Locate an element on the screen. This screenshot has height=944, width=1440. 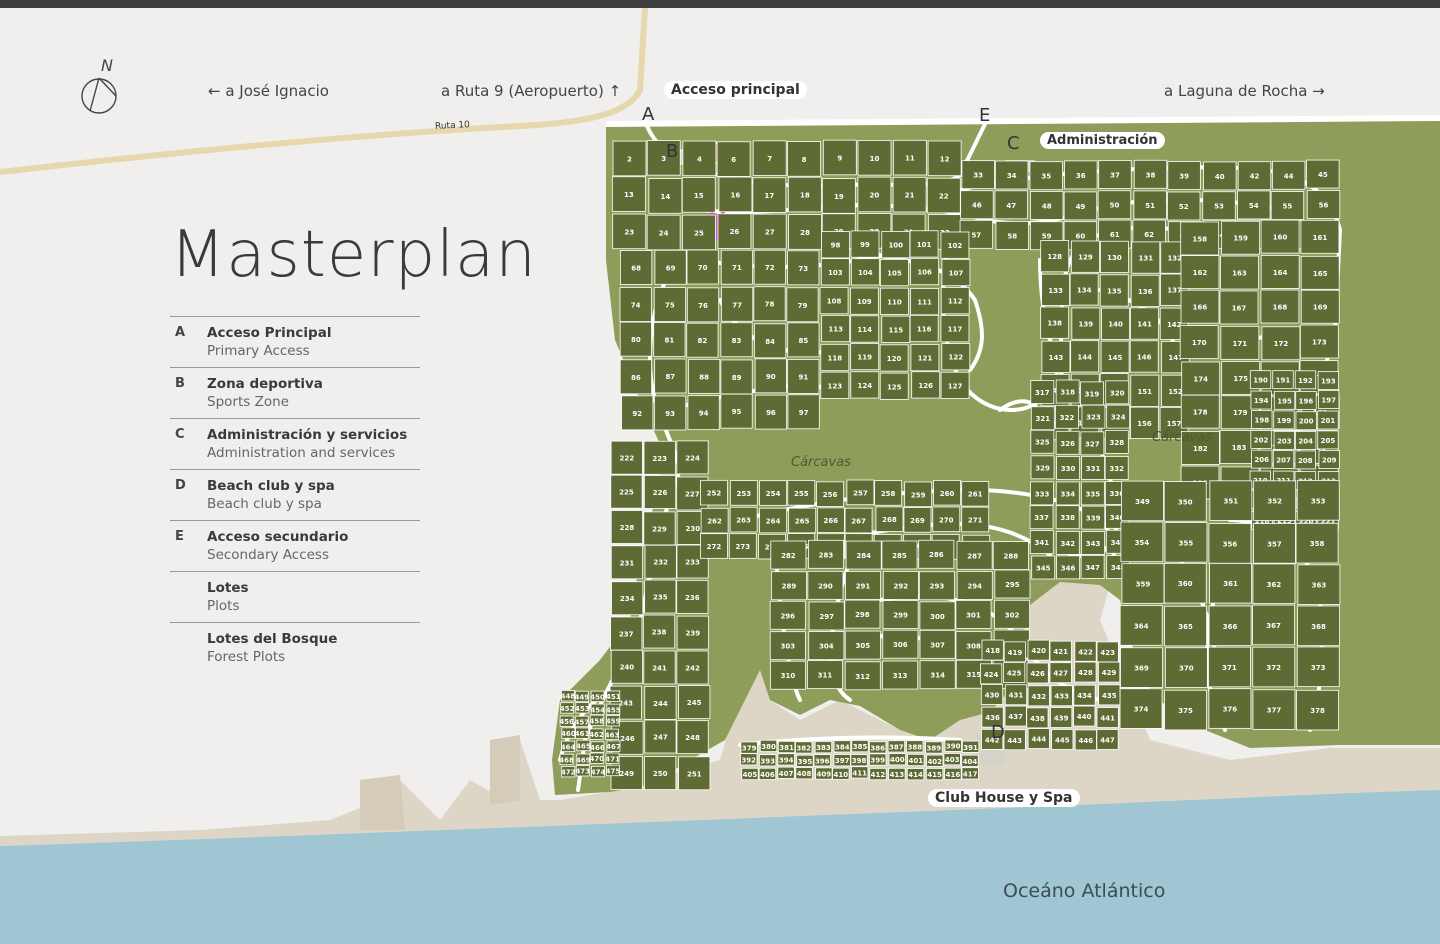
plot: 256 is located at coordinates (830, 494).